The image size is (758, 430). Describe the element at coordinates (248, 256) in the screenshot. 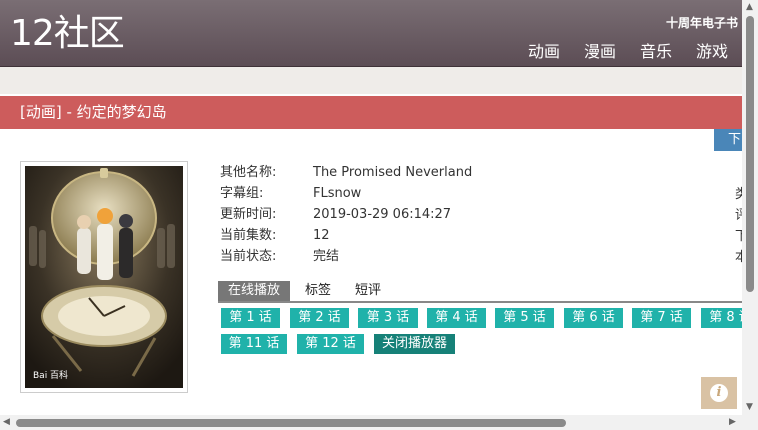

I see `info-label: 当前状态:` at that location.